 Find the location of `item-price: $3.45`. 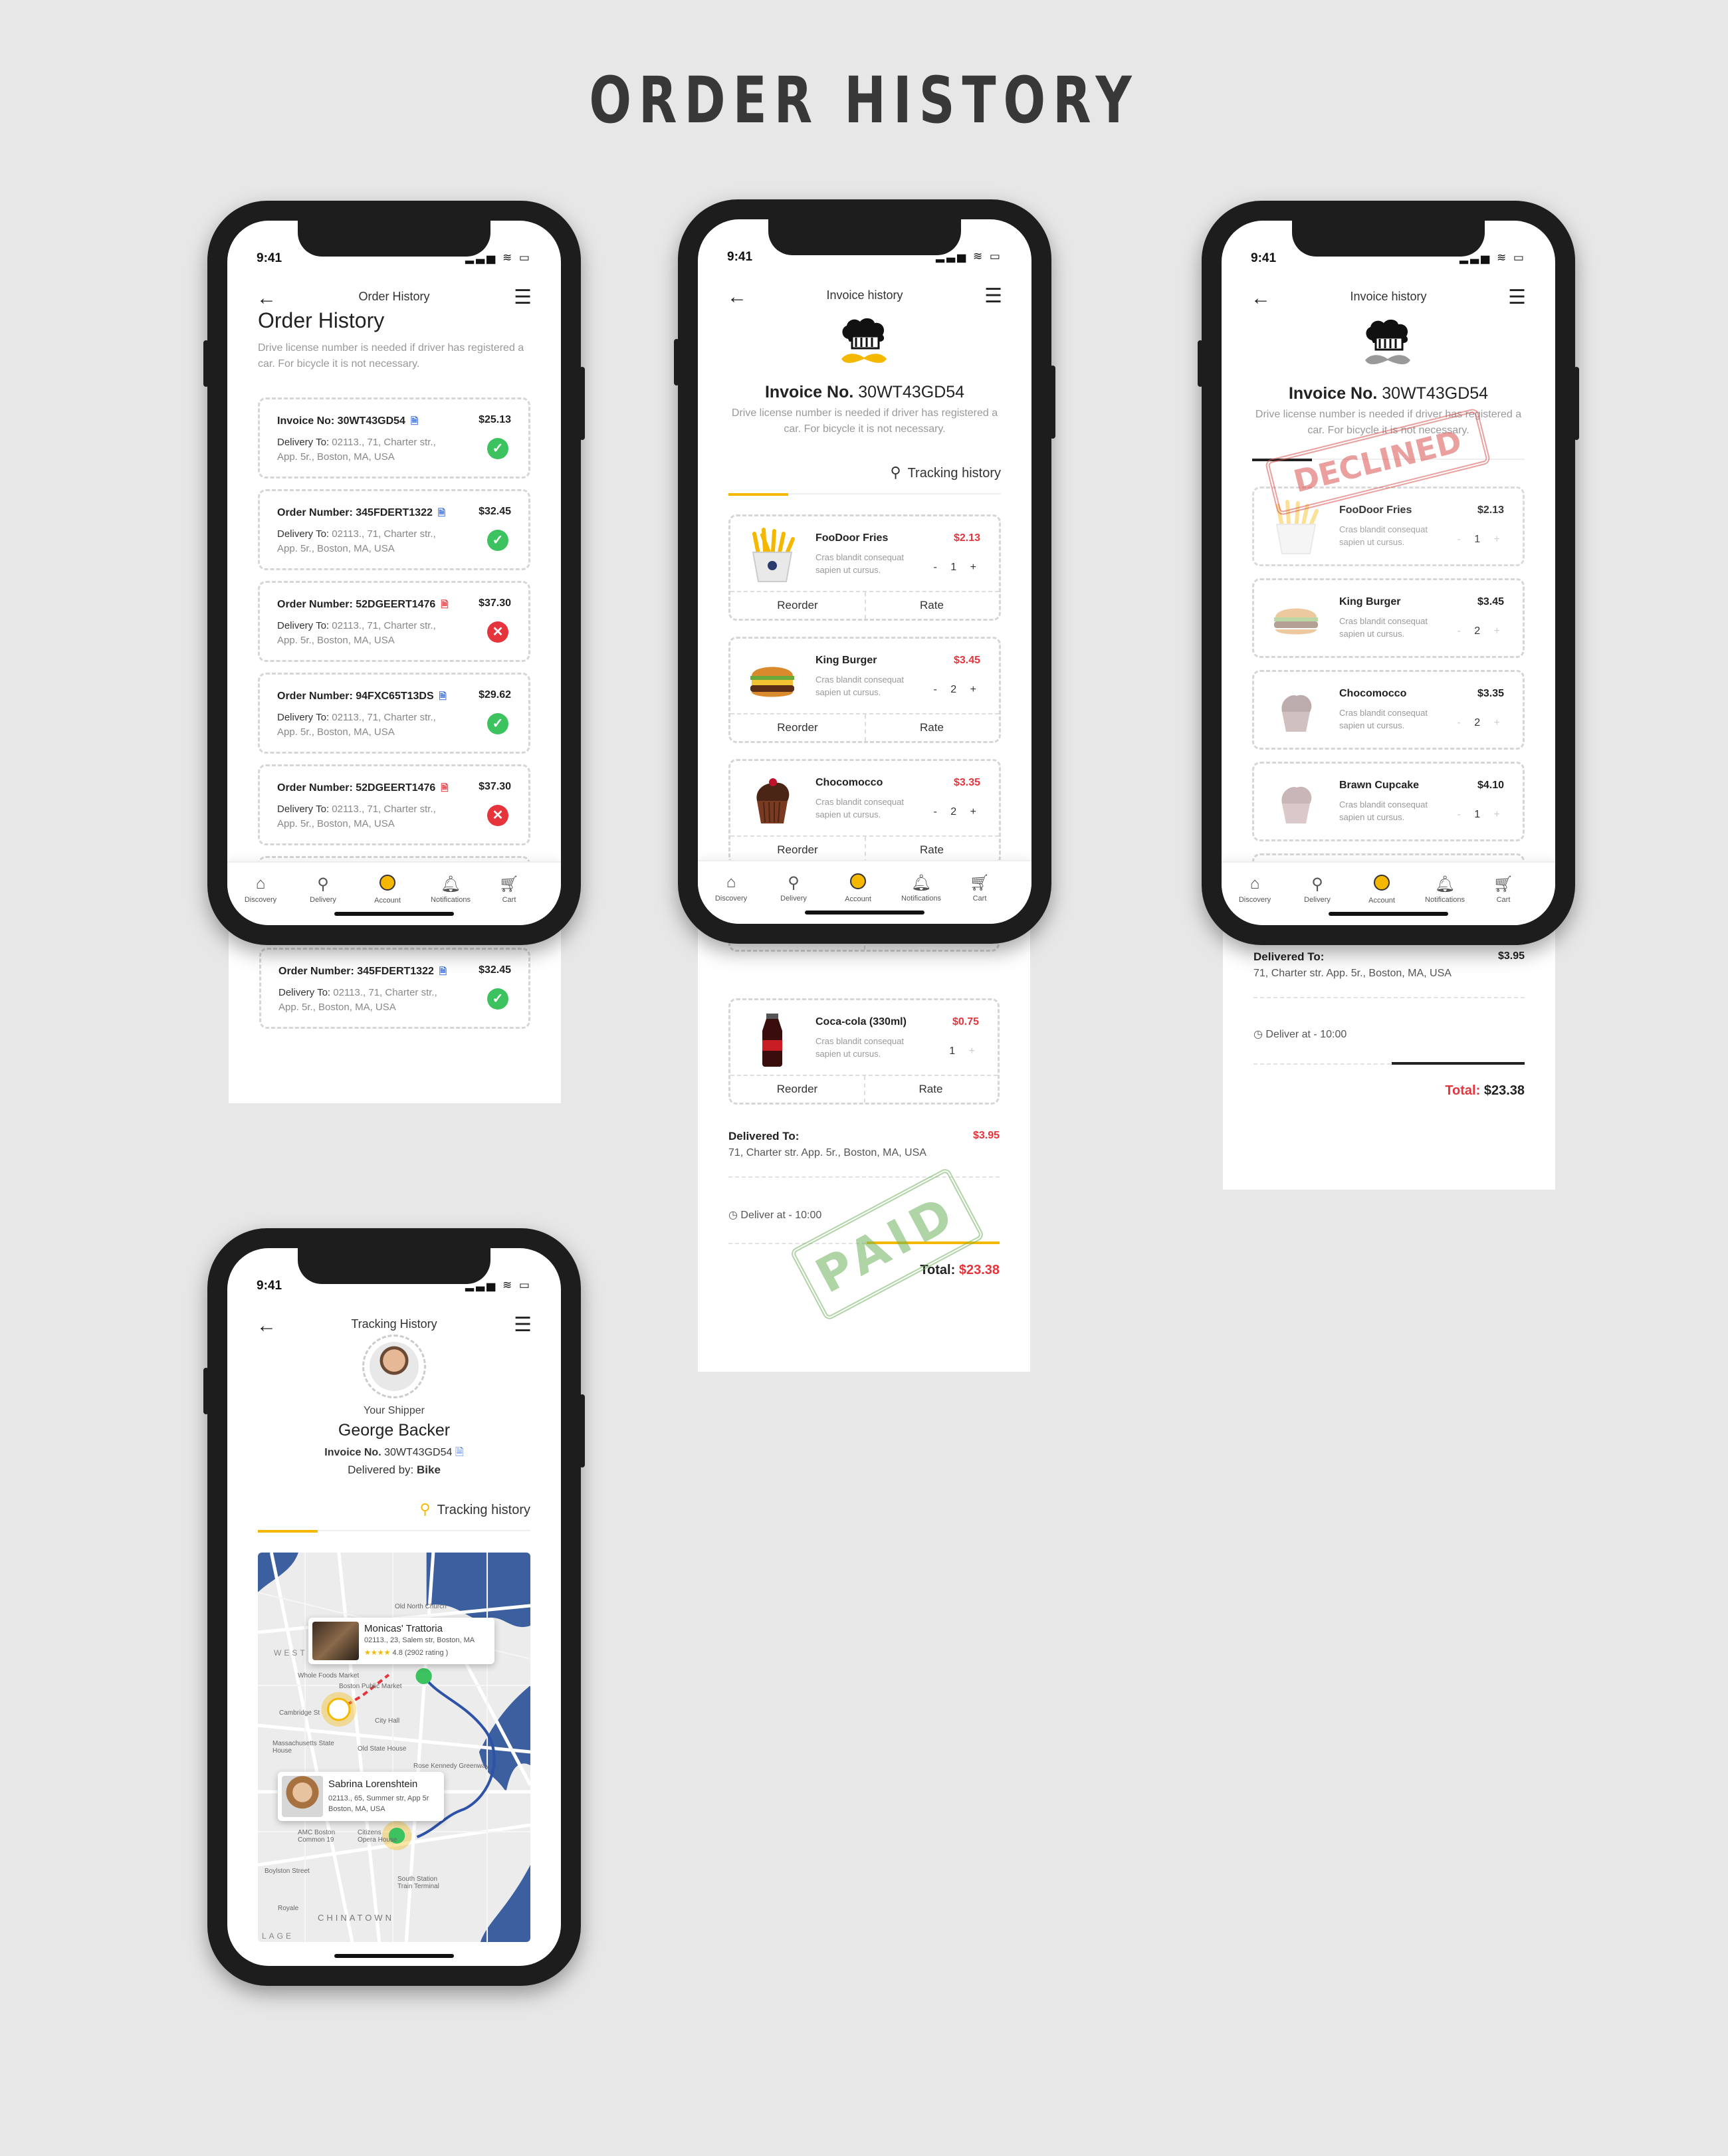

item-price: $3.45 is located at coordinates (1490, 601).